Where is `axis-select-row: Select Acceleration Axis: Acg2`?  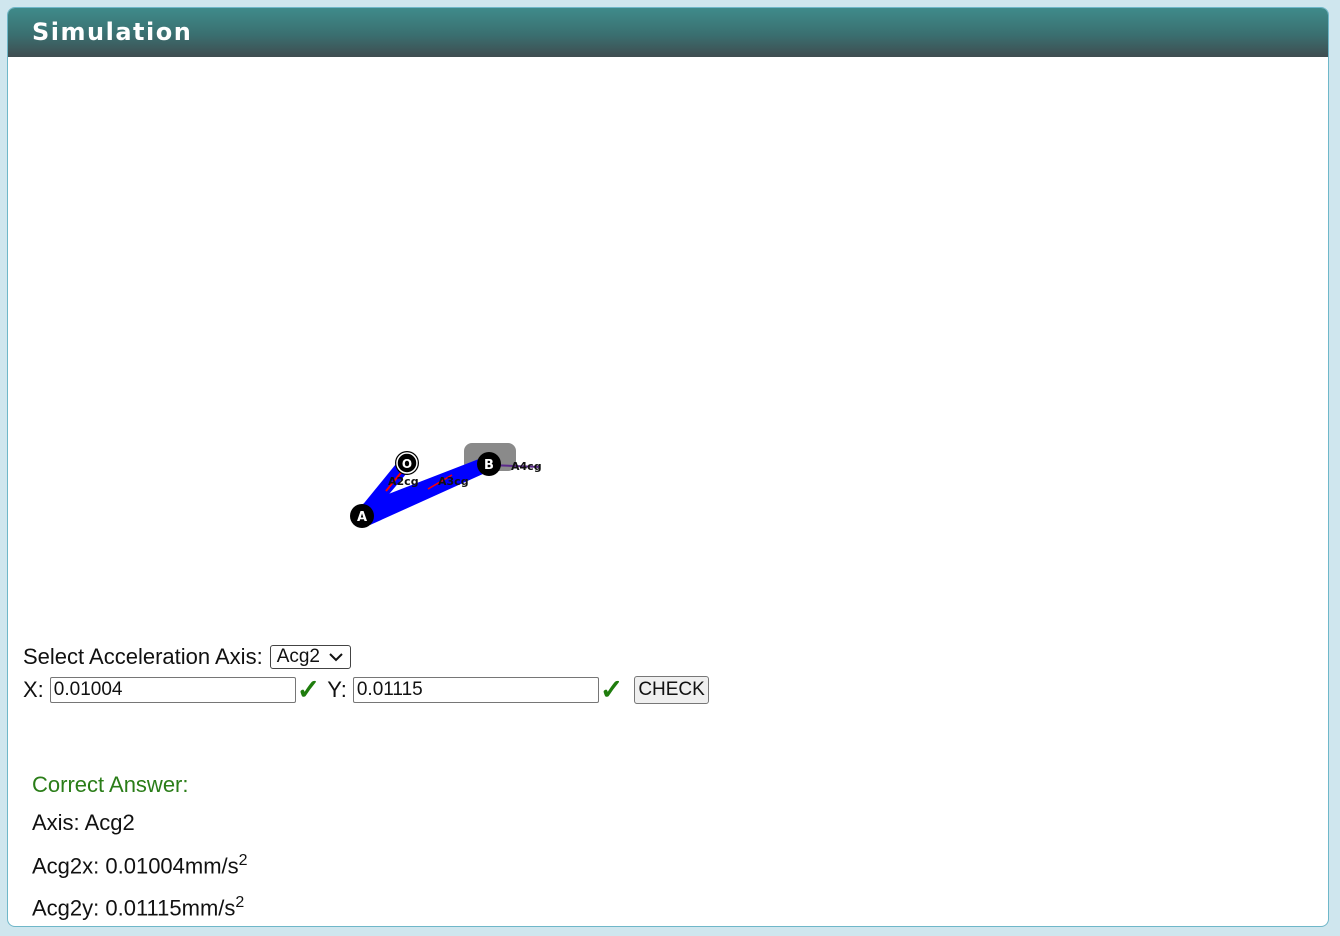
axis-select-row: Select Acceleration Axis: Acg2 is located at coordinates (366, 657).